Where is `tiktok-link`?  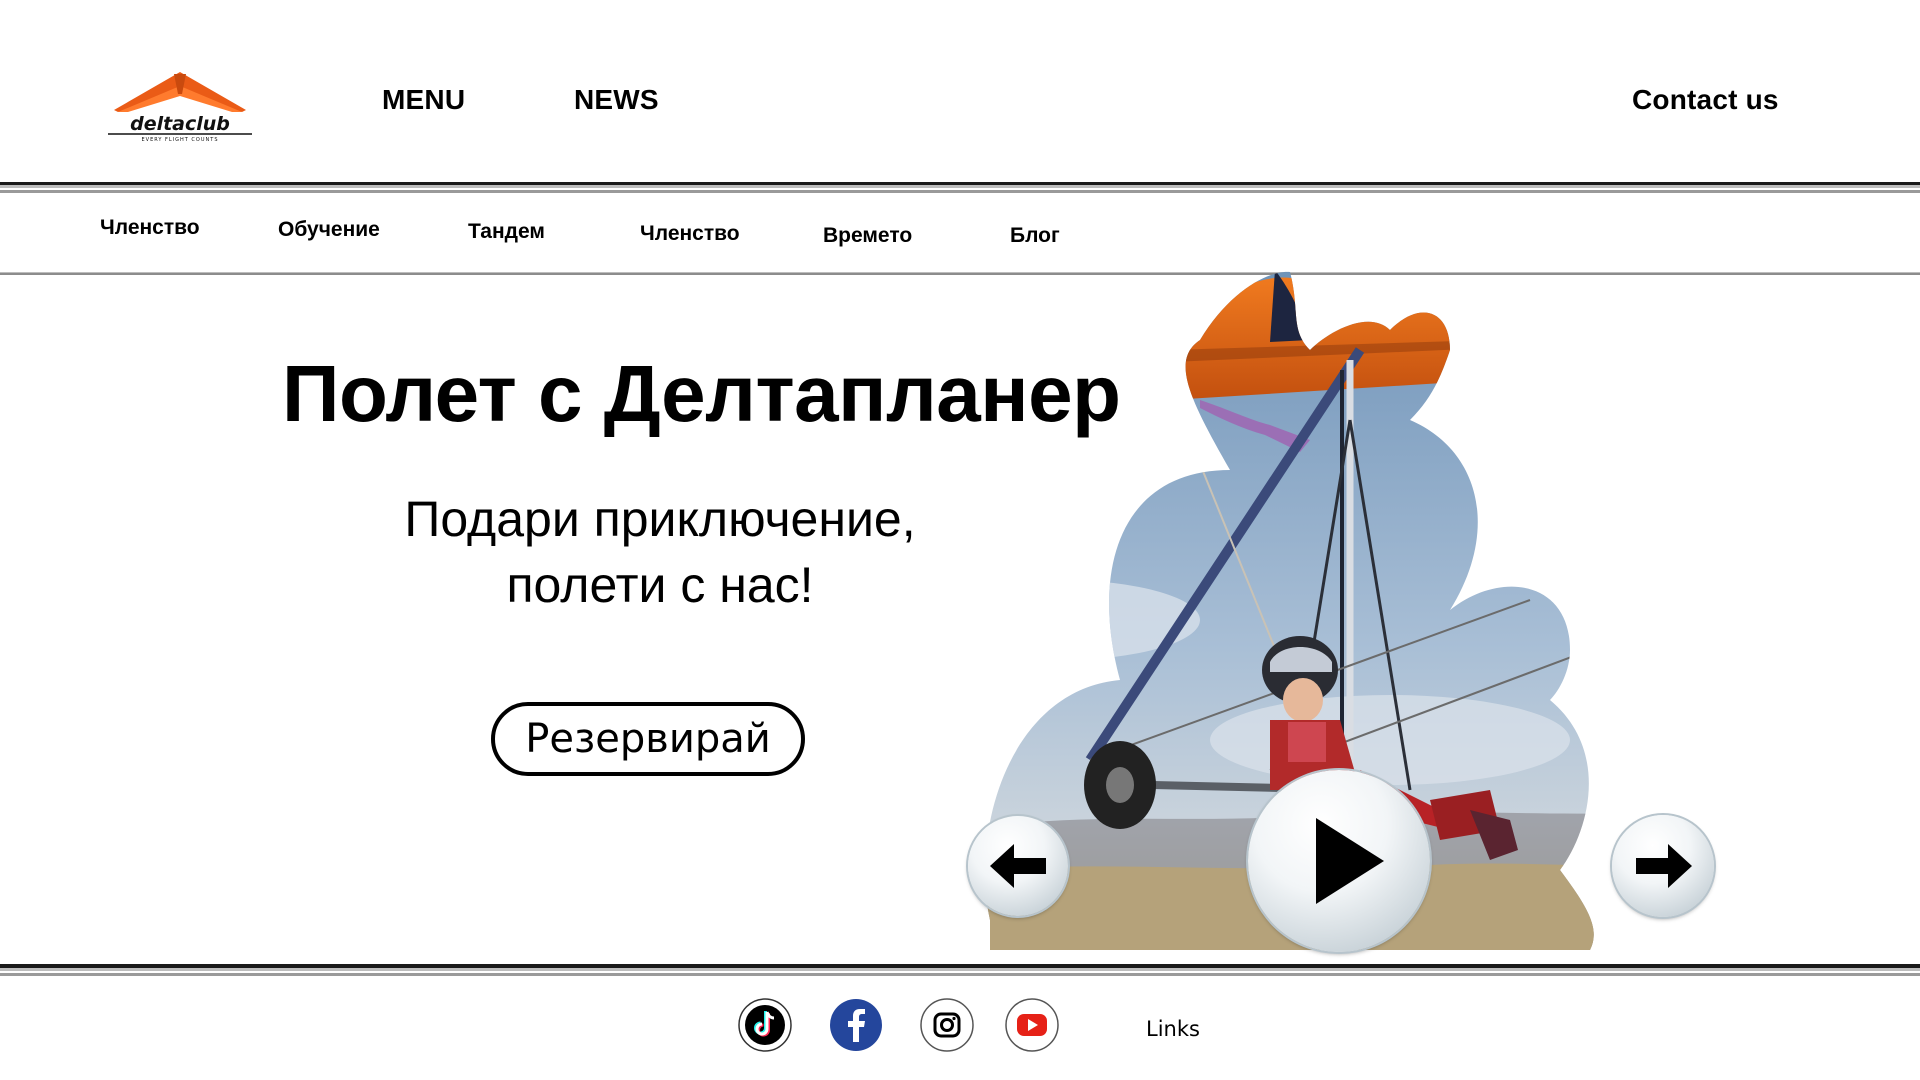 tiktok-link is located at coordinates (765, 1025).